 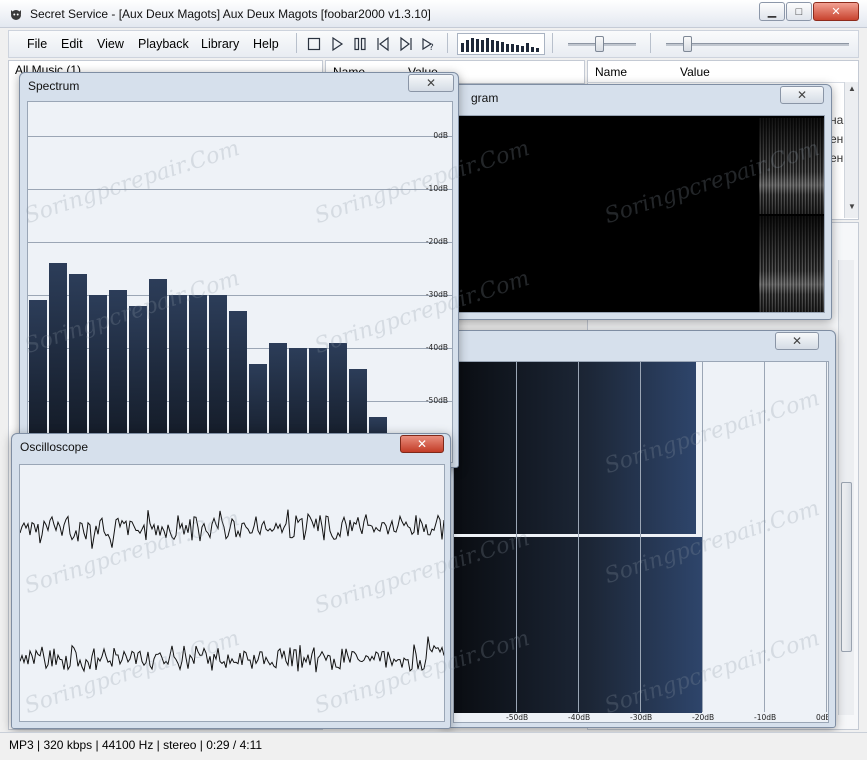 I want to click on menu-library: Library, so click(x=220, y=44).